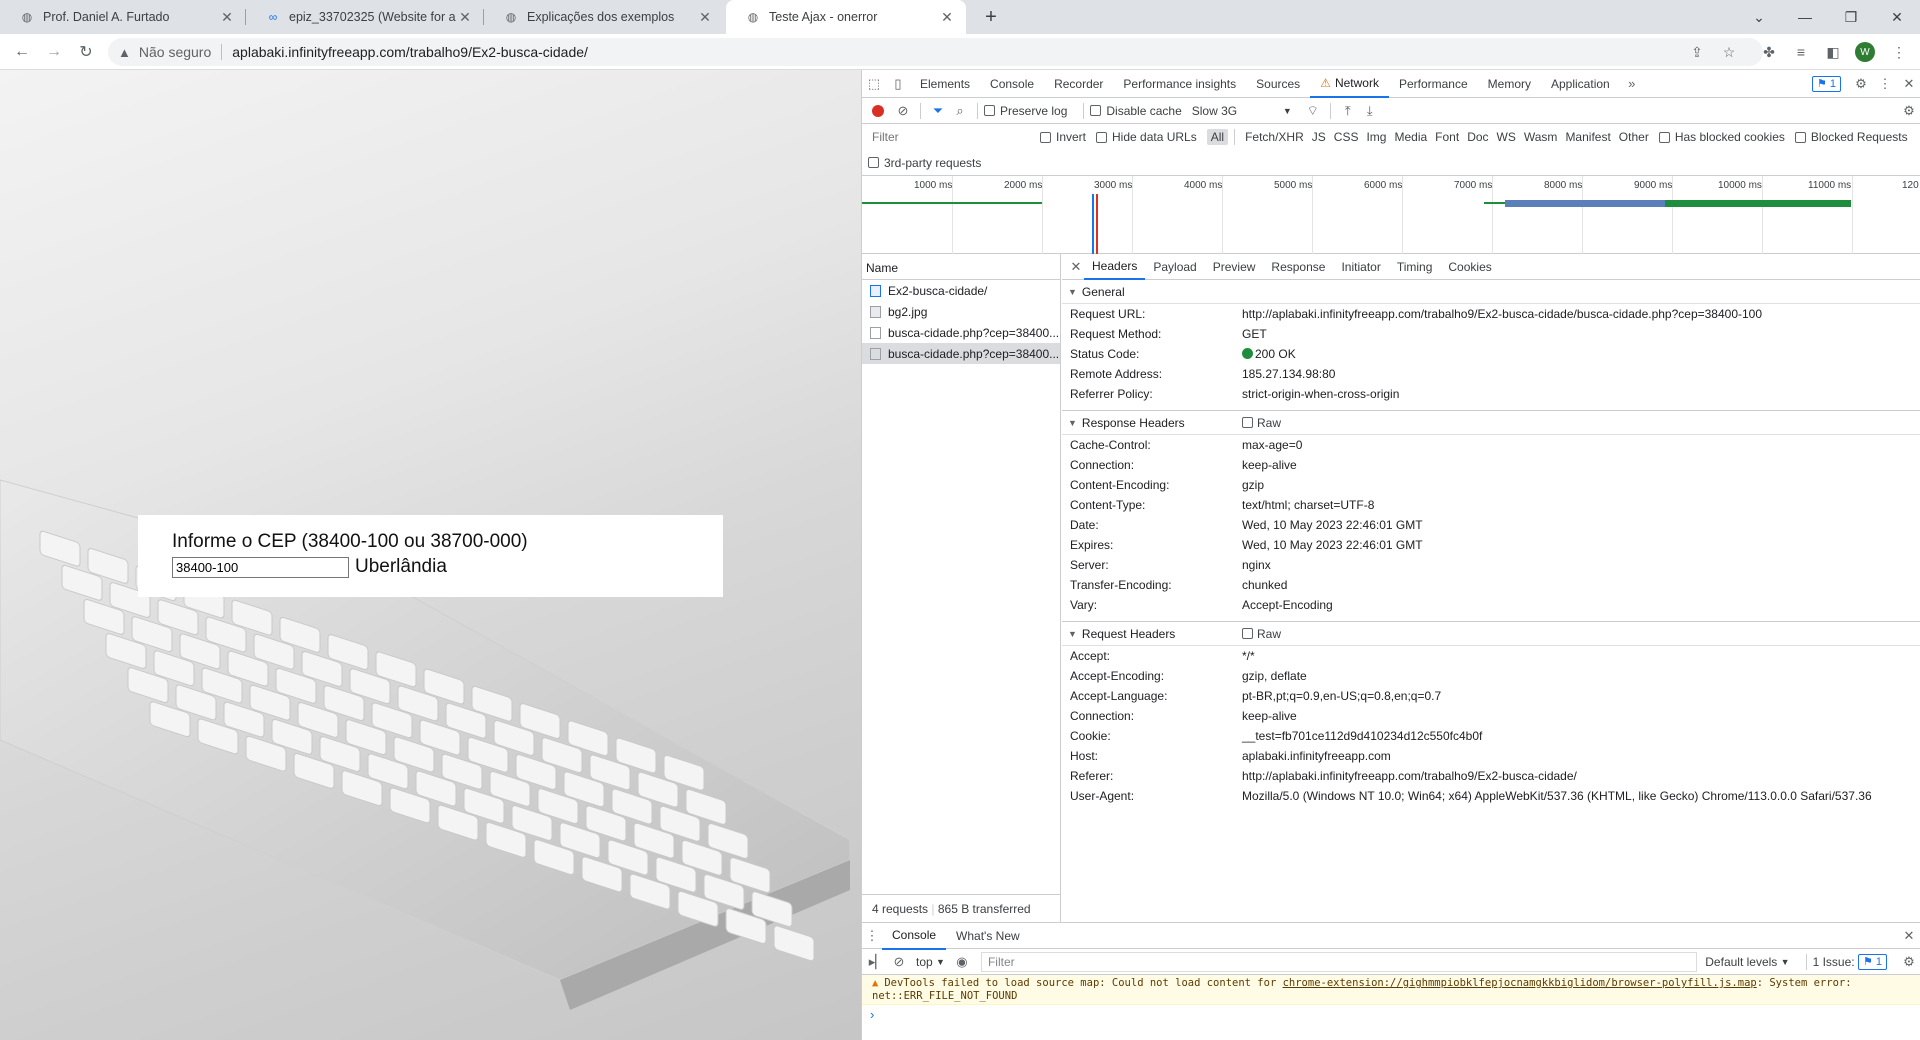  I want to click on request-headers-header: ▼ Request Headers Raw, so click(1491, 634).